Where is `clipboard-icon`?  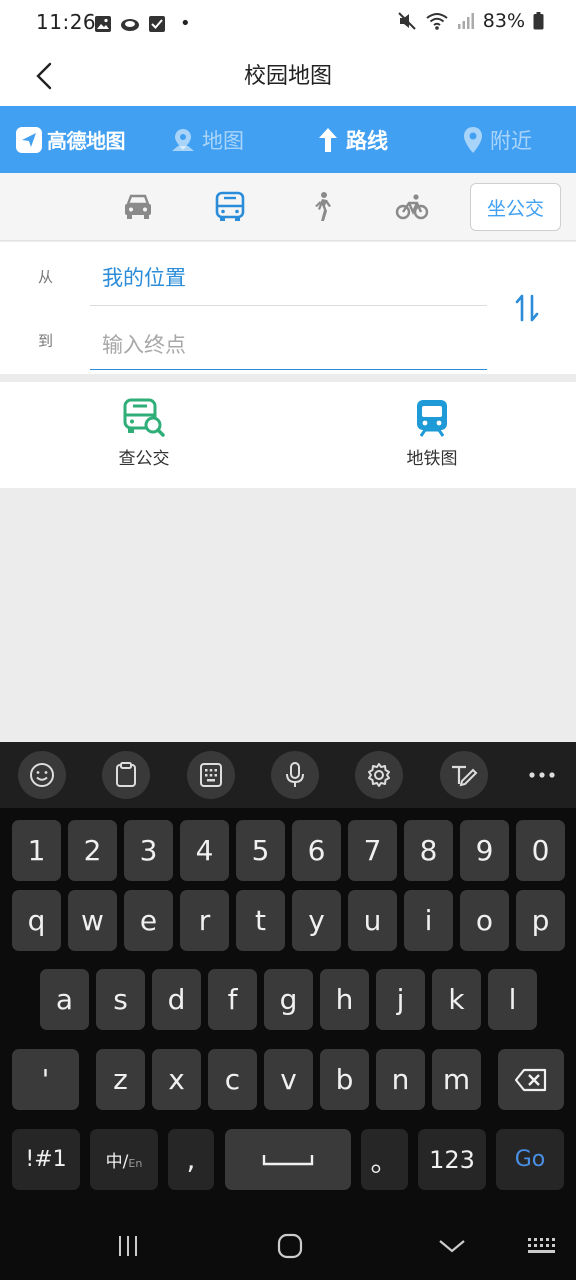 clipboard-icon is located at coordinates (126, 774).